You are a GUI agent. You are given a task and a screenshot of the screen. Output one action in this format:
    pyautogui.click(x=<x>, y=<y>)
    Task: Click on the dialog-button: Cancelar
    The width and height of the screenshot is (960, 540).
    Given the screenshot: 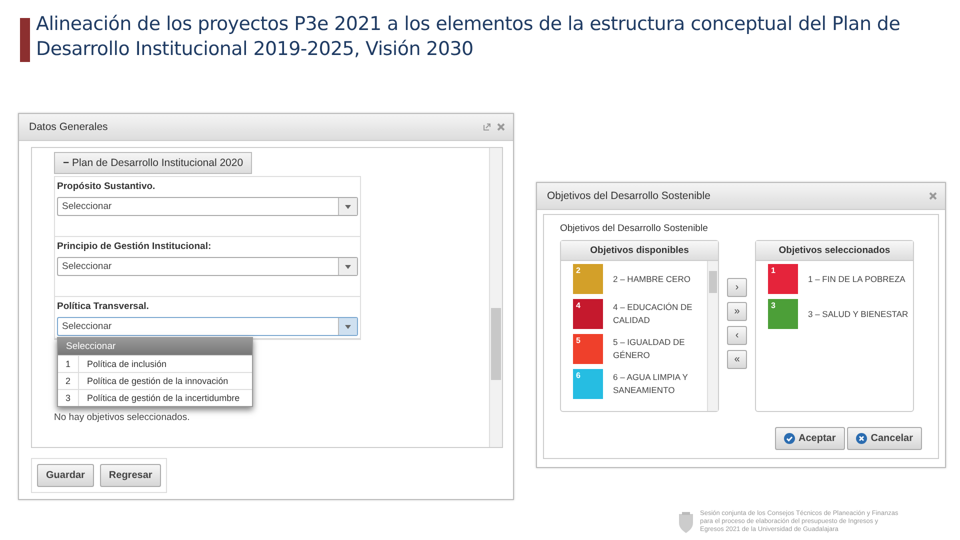 What is the action you would take?
    pyautogui.click(x=884, y=438)
    